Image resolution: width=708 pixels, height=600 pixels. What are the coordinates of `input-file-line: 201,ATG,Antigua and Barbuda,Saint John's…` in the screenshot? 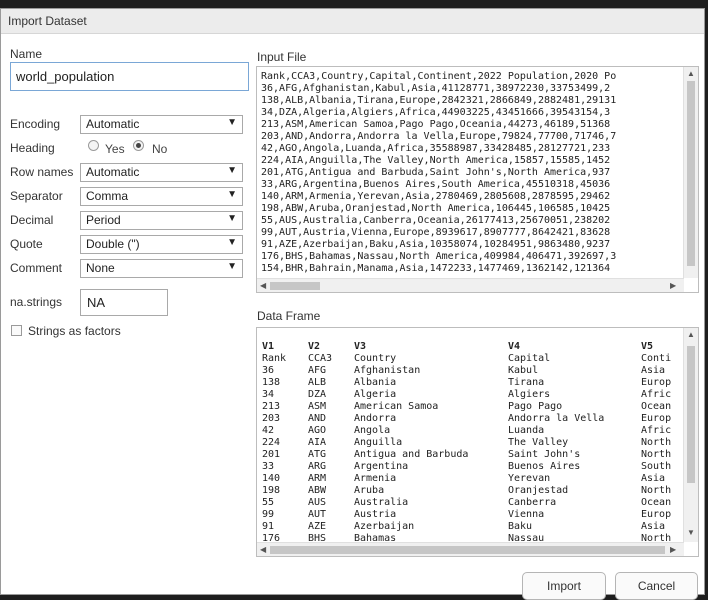 It's located at (436, 172).